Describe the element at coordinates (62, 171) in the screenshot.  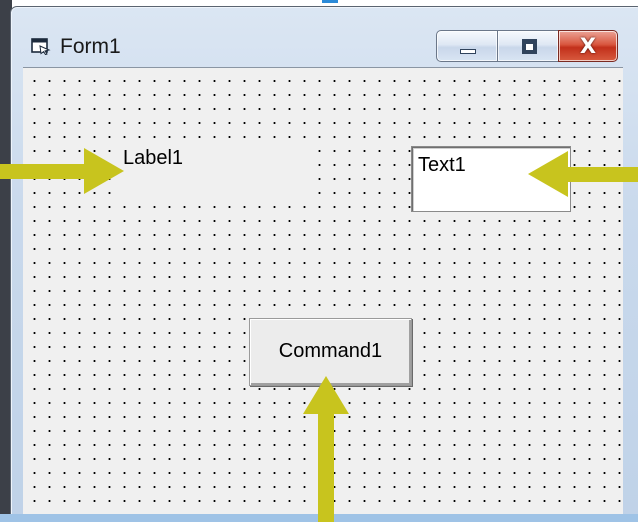
I see `arrow-to-label` at that location.